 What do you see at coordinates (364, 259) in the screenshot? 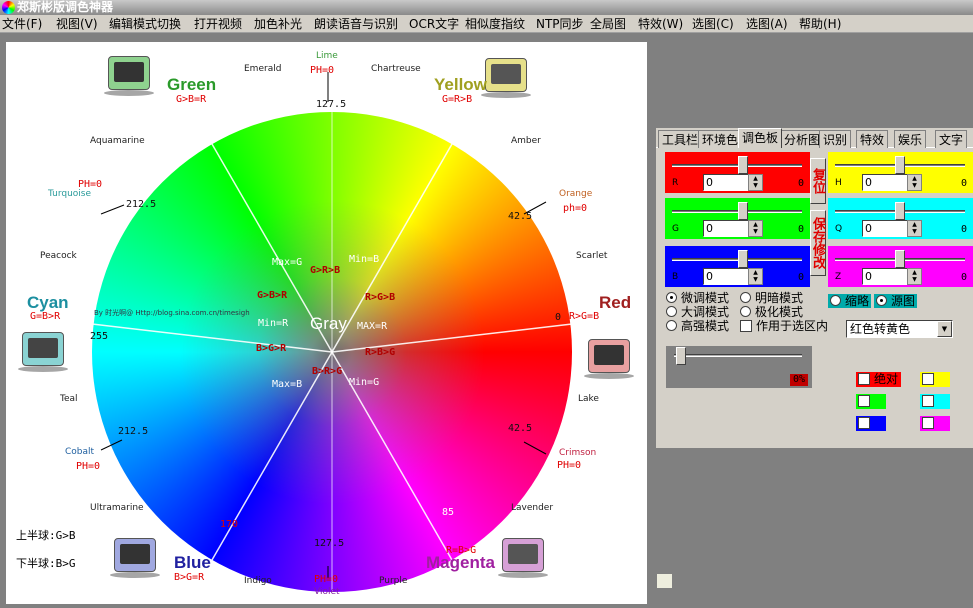
I see `center-min-b: Min=B` at bounding box center [364, 259].